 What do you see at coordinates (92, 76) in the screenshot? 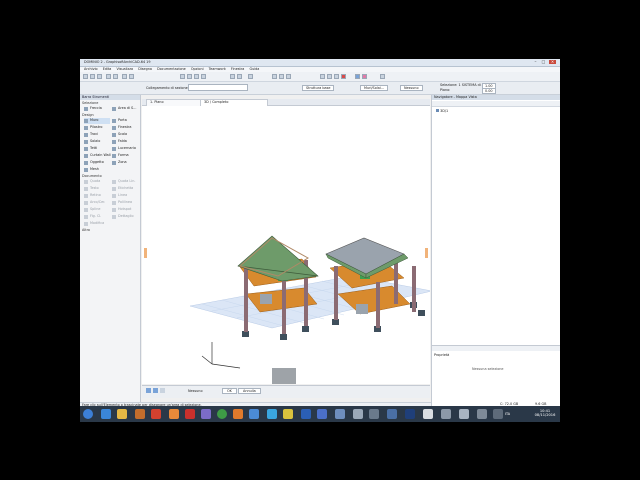
I see `open-icon` at bounding box center [92, 76].